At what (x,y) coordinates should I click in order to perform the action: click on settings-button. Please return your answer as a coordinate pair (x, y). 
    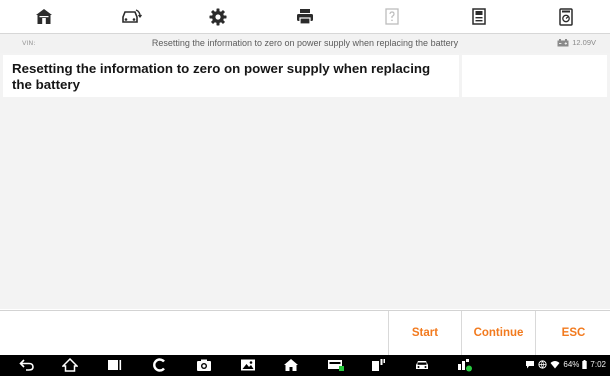
    Looking at the image, I should click on (217, 16).